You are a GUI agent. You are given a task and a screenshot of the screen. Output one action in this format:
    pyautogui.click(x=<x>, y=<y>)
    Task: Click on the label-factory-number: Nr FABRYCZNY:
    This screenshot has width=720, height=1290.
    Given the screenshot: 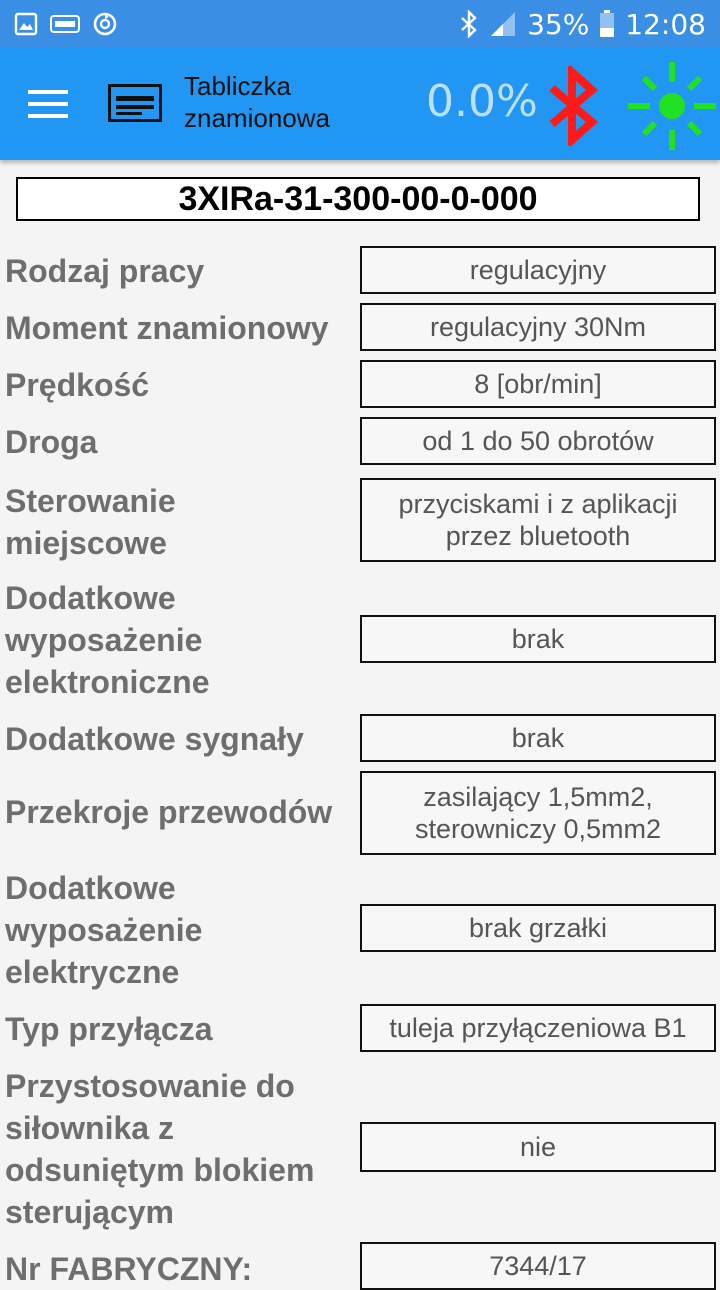 What is the action you would take?
    pyautogui.click(x=129, y=1269)
    